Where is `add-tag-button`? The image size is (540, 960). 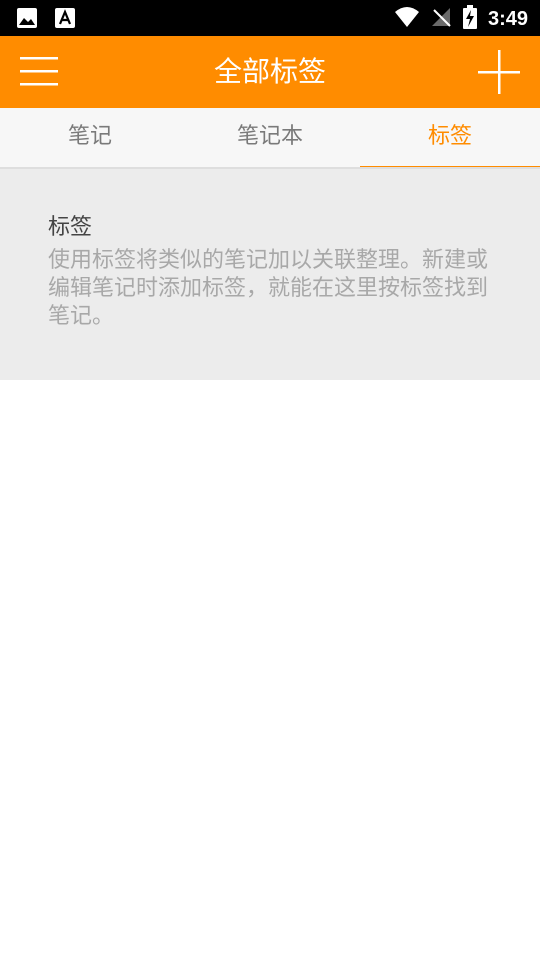
add-tag-button is located at coordinates (500, 72).